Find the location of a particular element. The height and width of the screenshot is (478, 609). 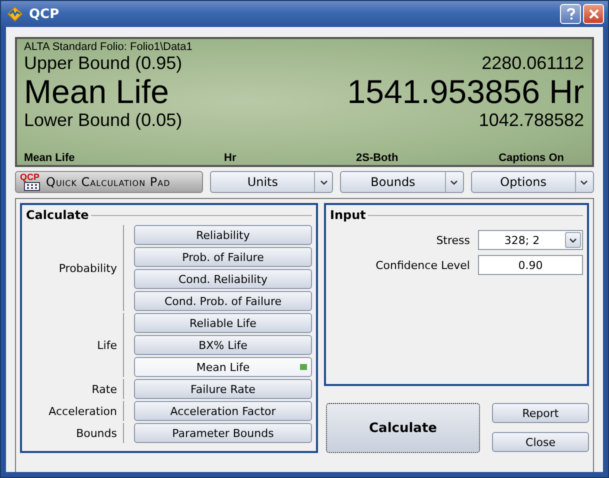

help-icon is located at coordinates (571, 14).